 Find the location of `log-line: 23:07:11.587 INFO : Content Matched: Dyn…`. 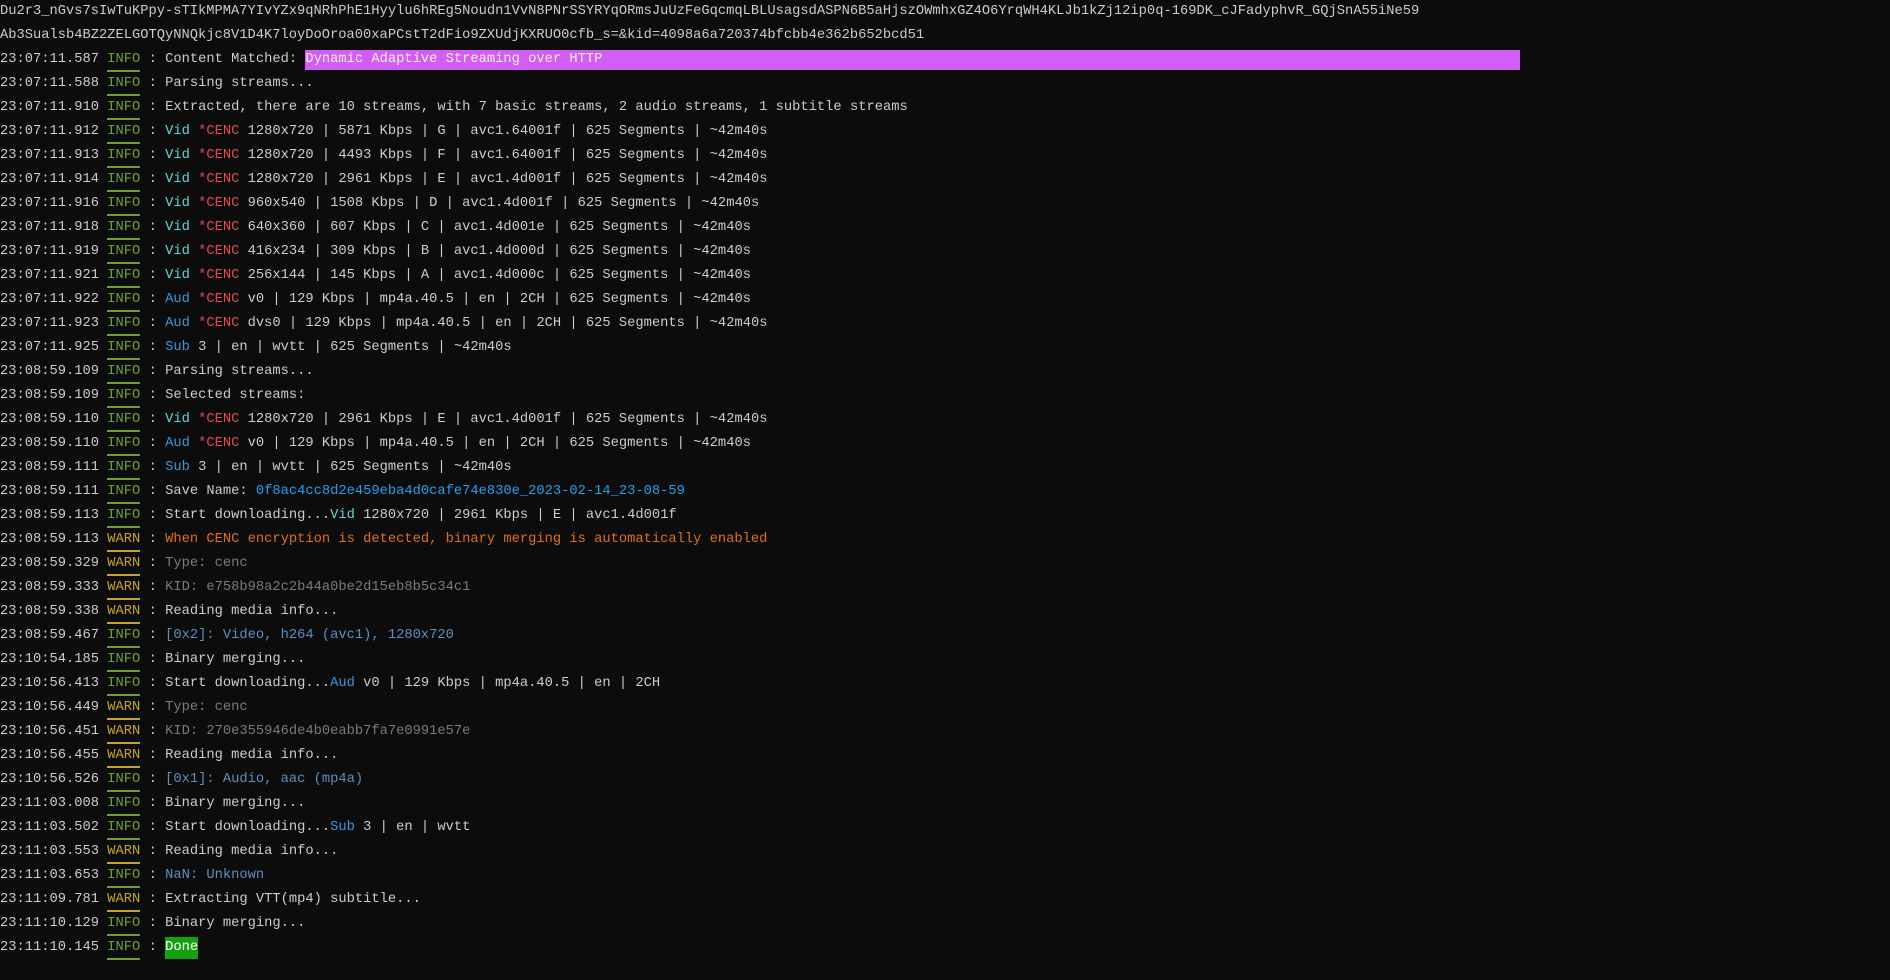

log-line: 23:07:11.587 INFO : Content Matched: Dyn… is located at coordinates (945, 60).